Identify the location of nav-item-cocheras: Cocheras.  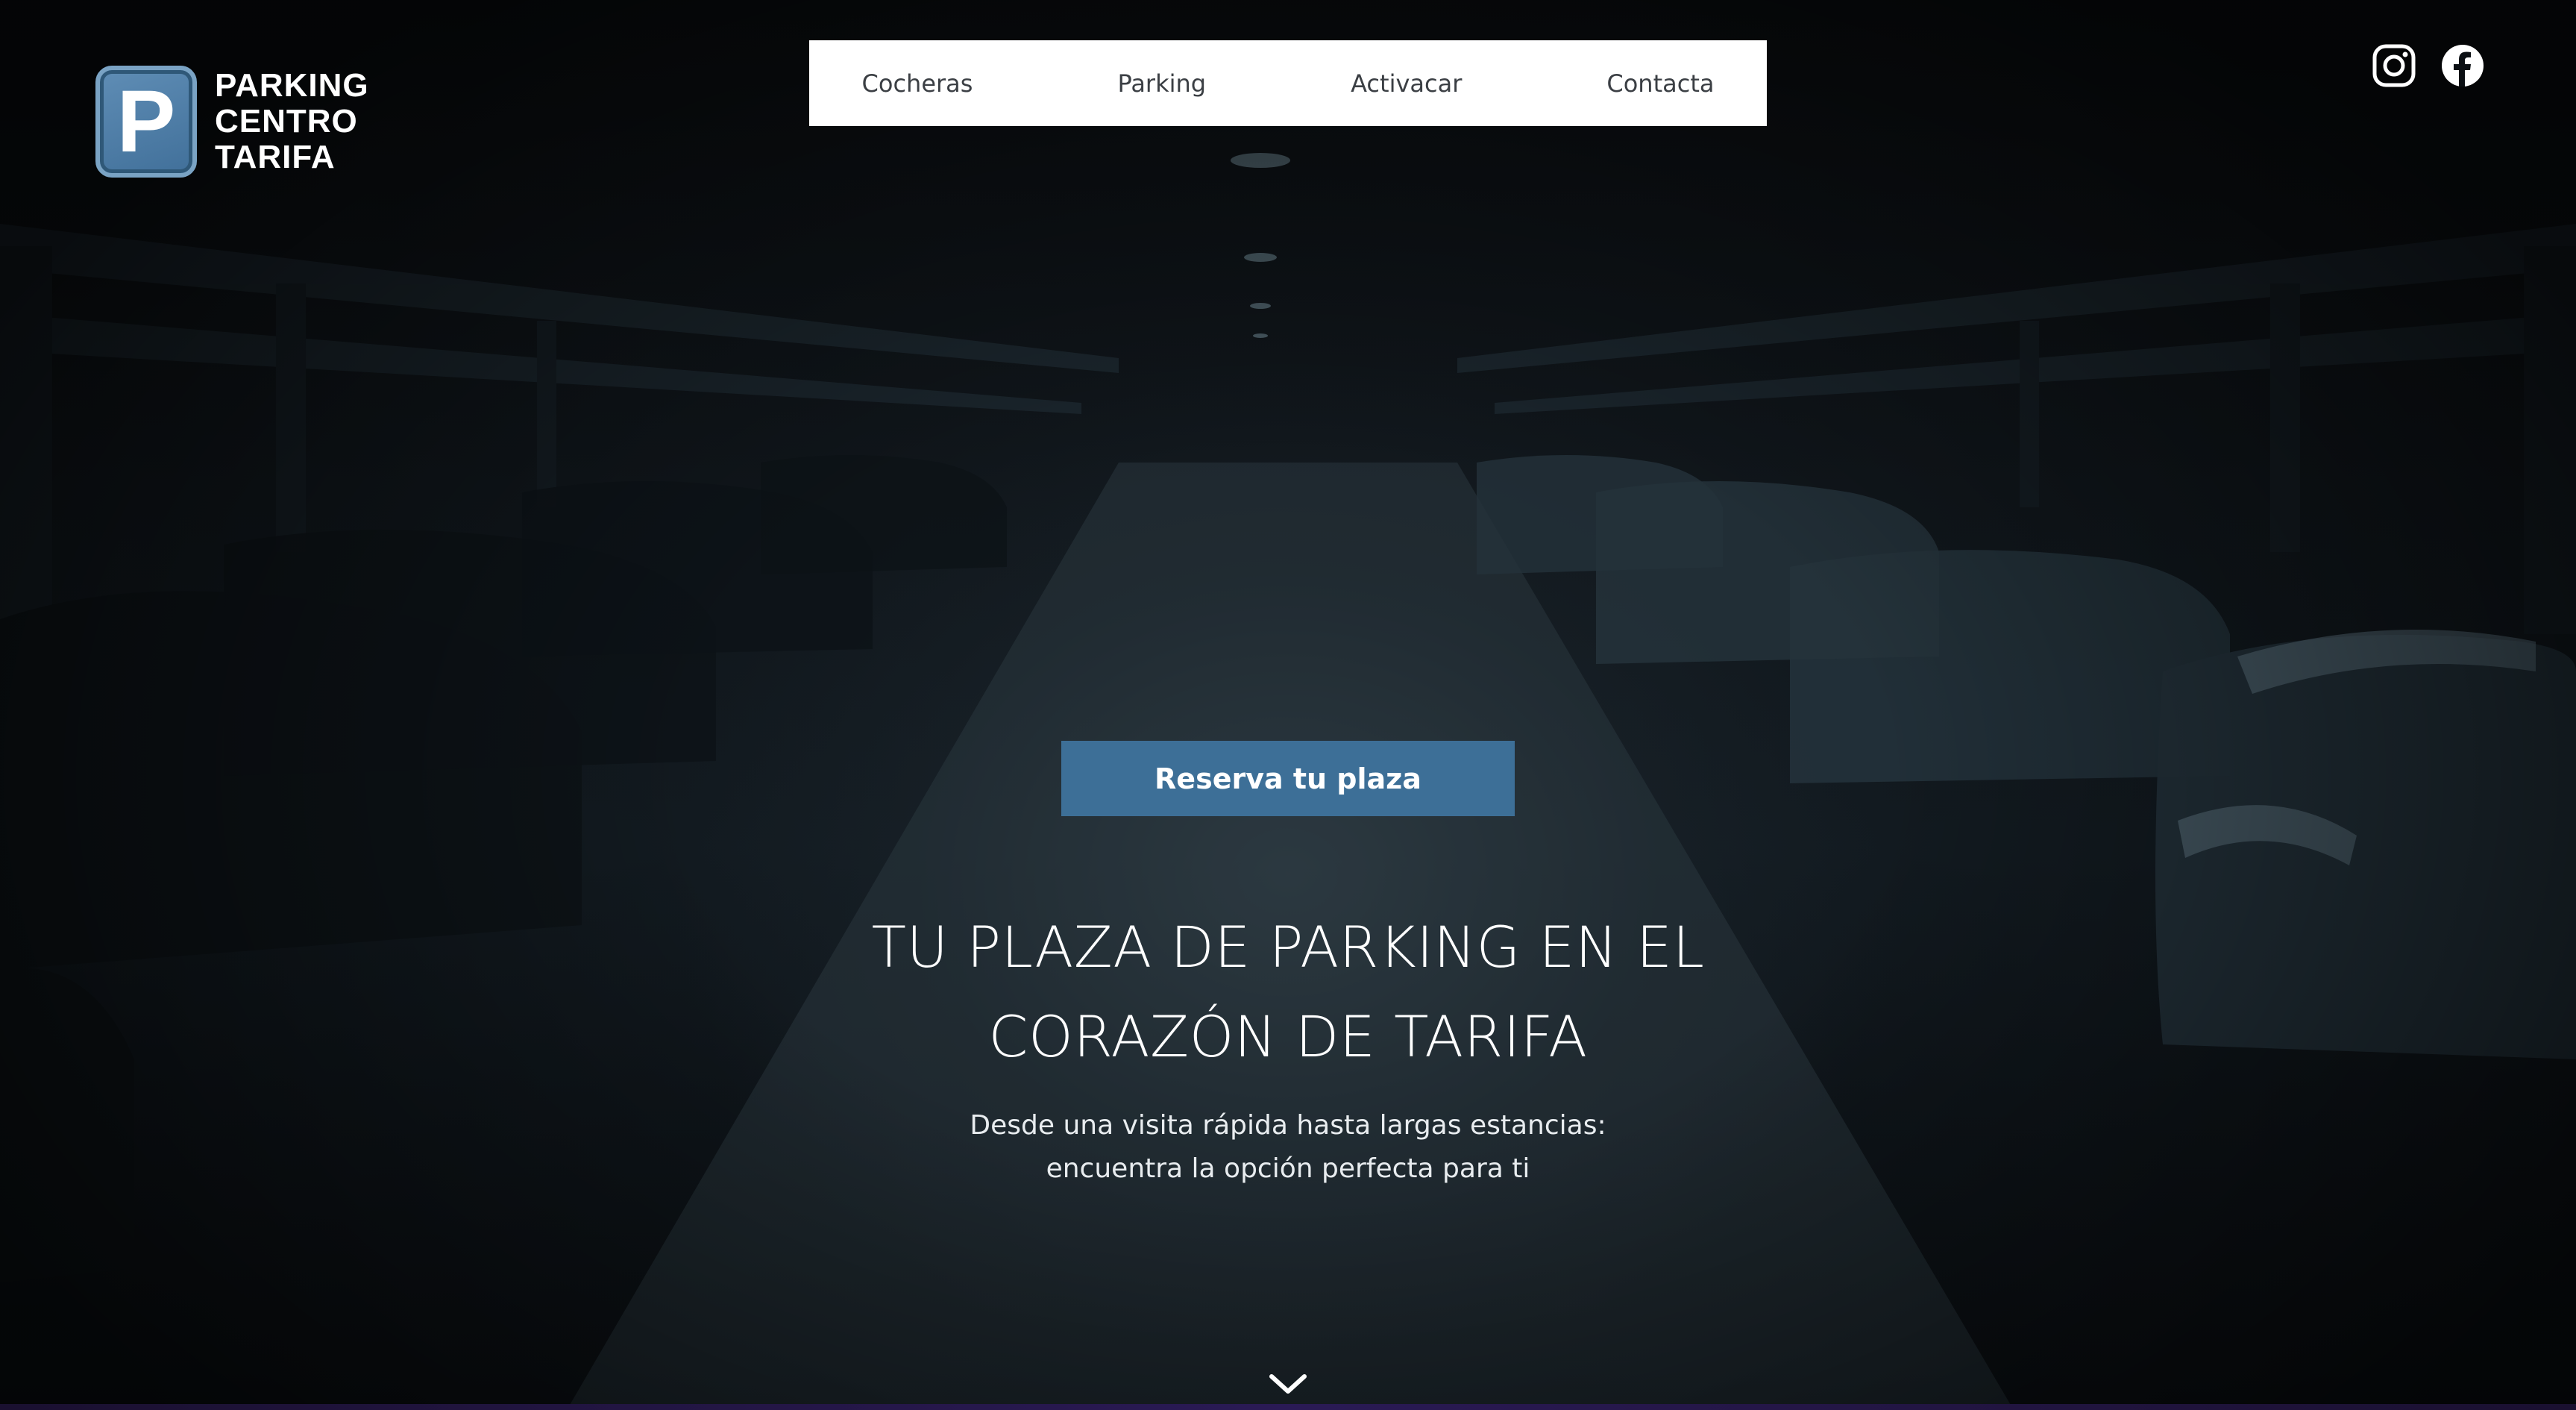
(918, 83).